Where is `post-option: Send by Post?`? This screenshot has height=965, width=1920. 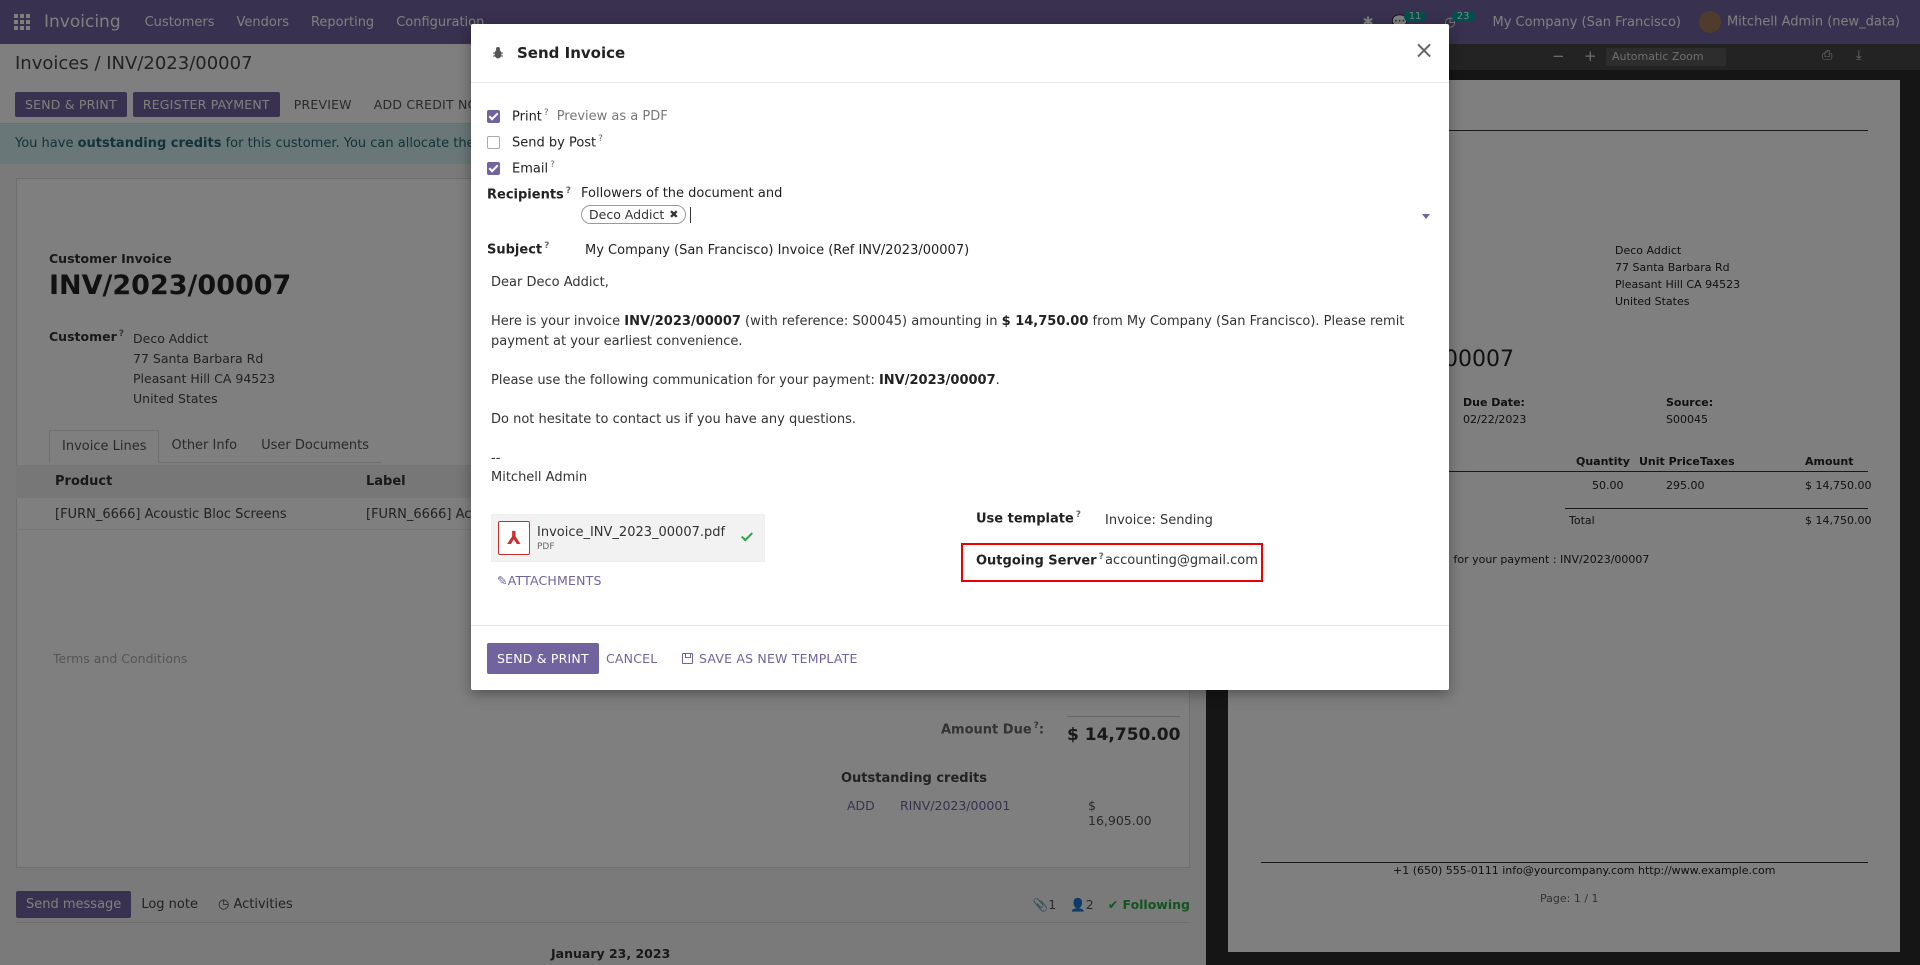
post-option: Send by Post? is located at coordinates (545, 142).